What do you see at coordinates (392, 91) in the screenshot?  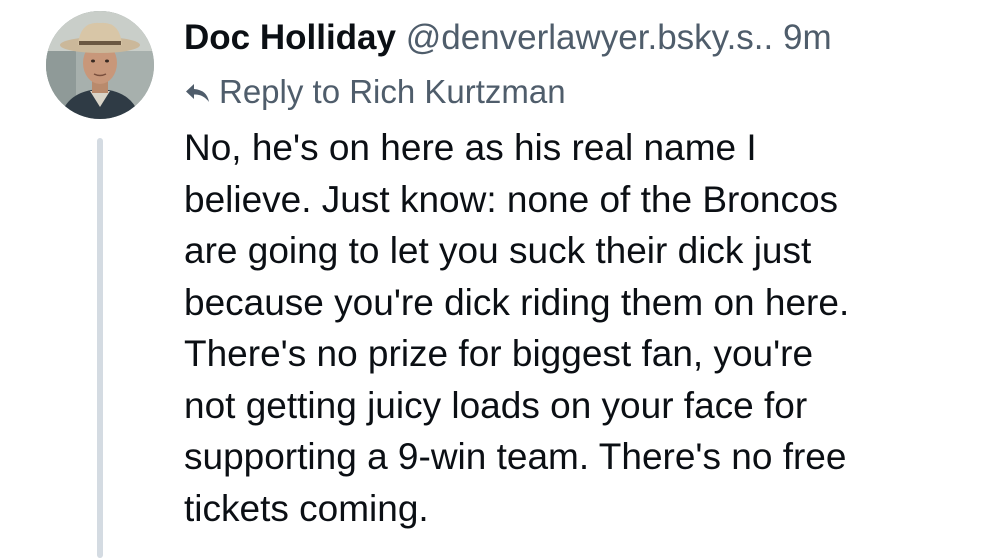 I see `reply-to-label: Reply to Rich Kurtzman` at bounding box center [392, 91].